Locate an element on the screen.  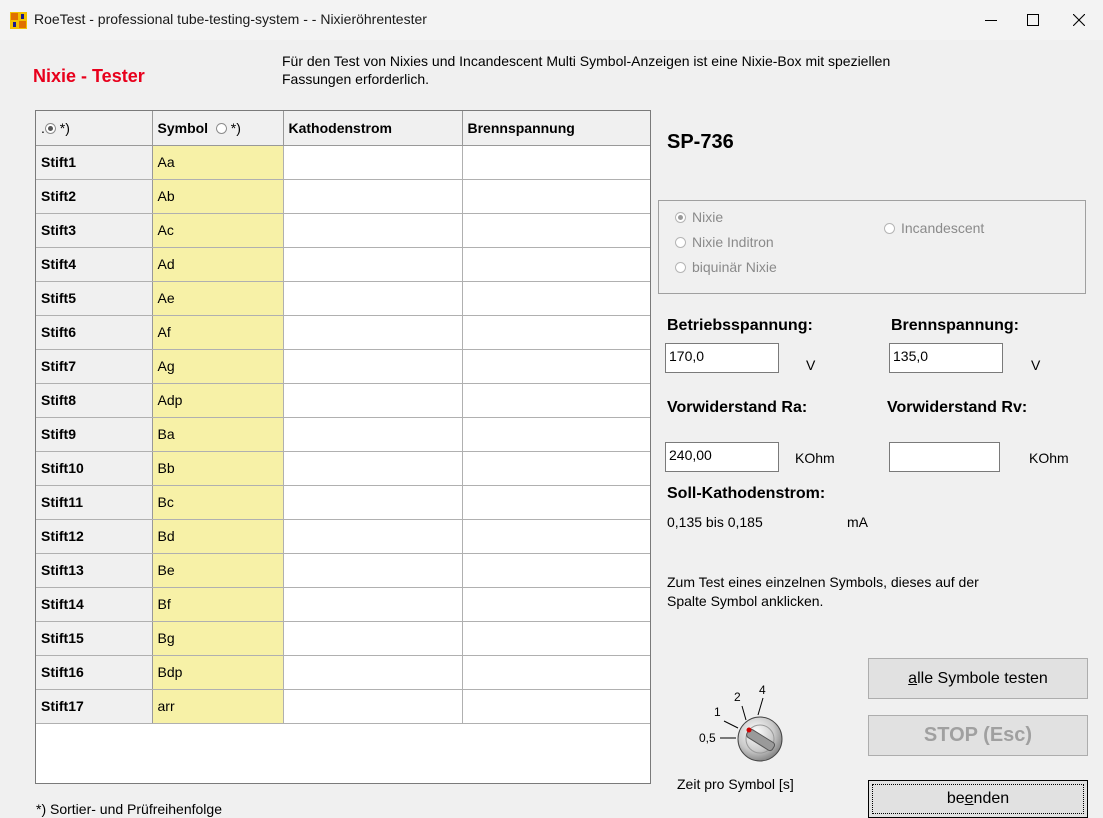
table-row: Stift14 Bf is located at coordinates (343, 604).